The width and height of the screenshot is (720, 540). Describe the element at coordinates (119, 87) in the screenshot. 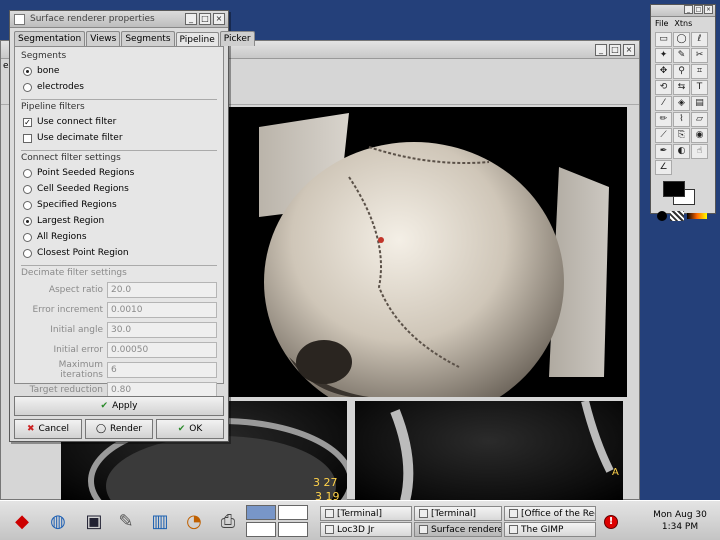

I see `radio-electrodes: electrodes` at that location.